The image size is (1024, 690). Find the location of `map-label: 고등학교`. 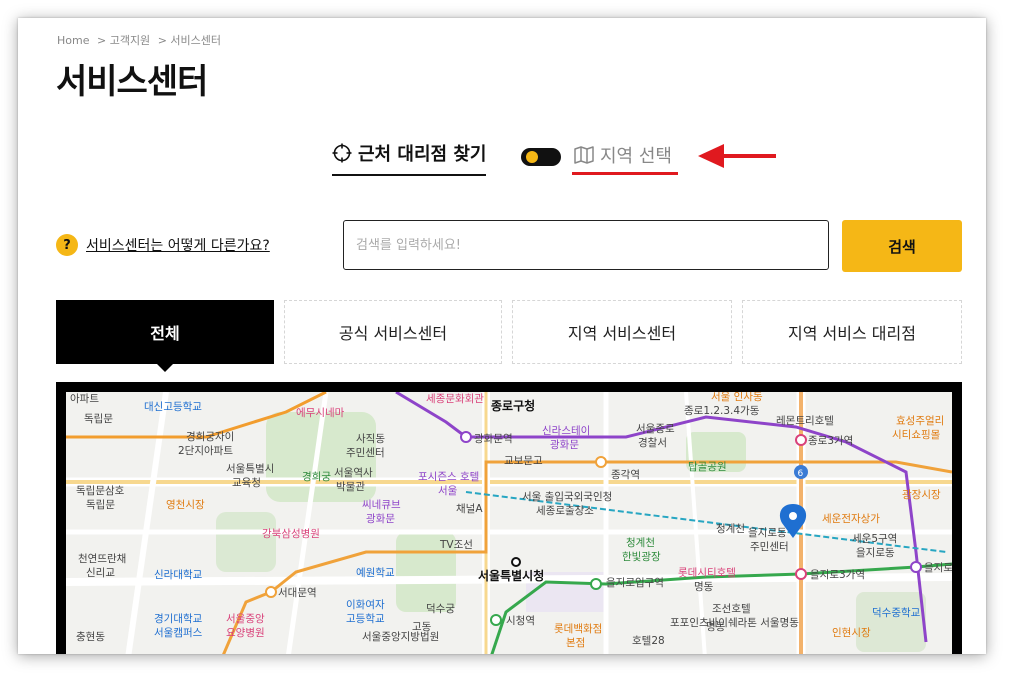

map-label: 고등학교 is located at coordinates (365, 619).